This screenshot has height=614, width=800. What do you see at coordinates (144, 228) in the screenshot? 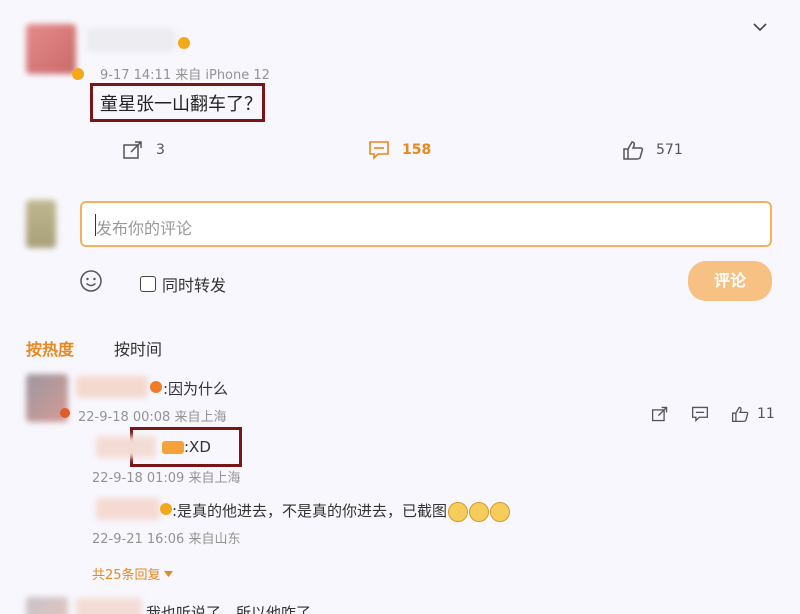
I see `comment-input-placeholder: 发布你的评论` at bounding box center [144, 228].